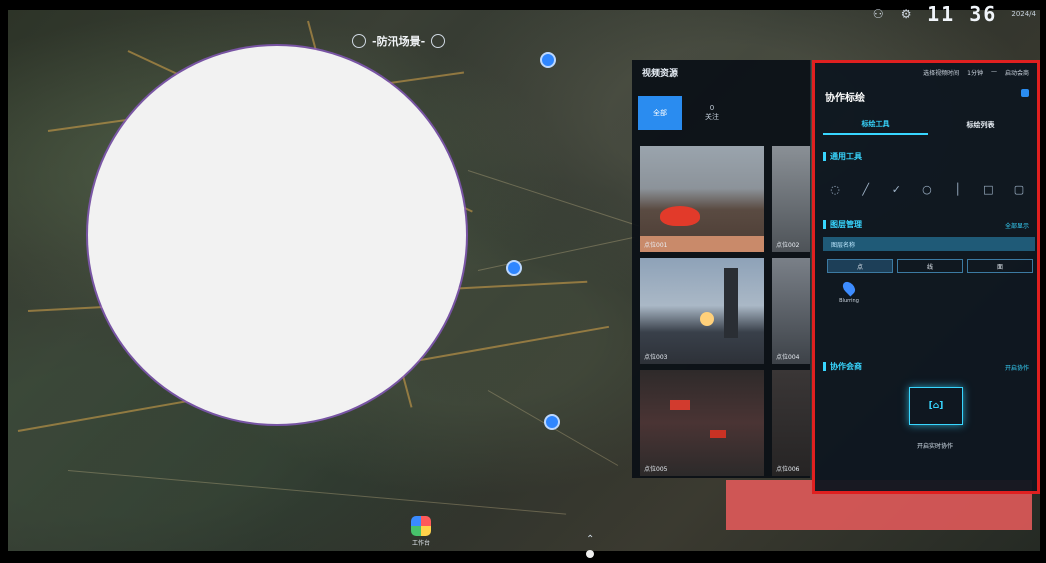 This screenshot has height=563, width=1046. I want to click on cooperate-label: 开启实时协作, so click(934, 446).